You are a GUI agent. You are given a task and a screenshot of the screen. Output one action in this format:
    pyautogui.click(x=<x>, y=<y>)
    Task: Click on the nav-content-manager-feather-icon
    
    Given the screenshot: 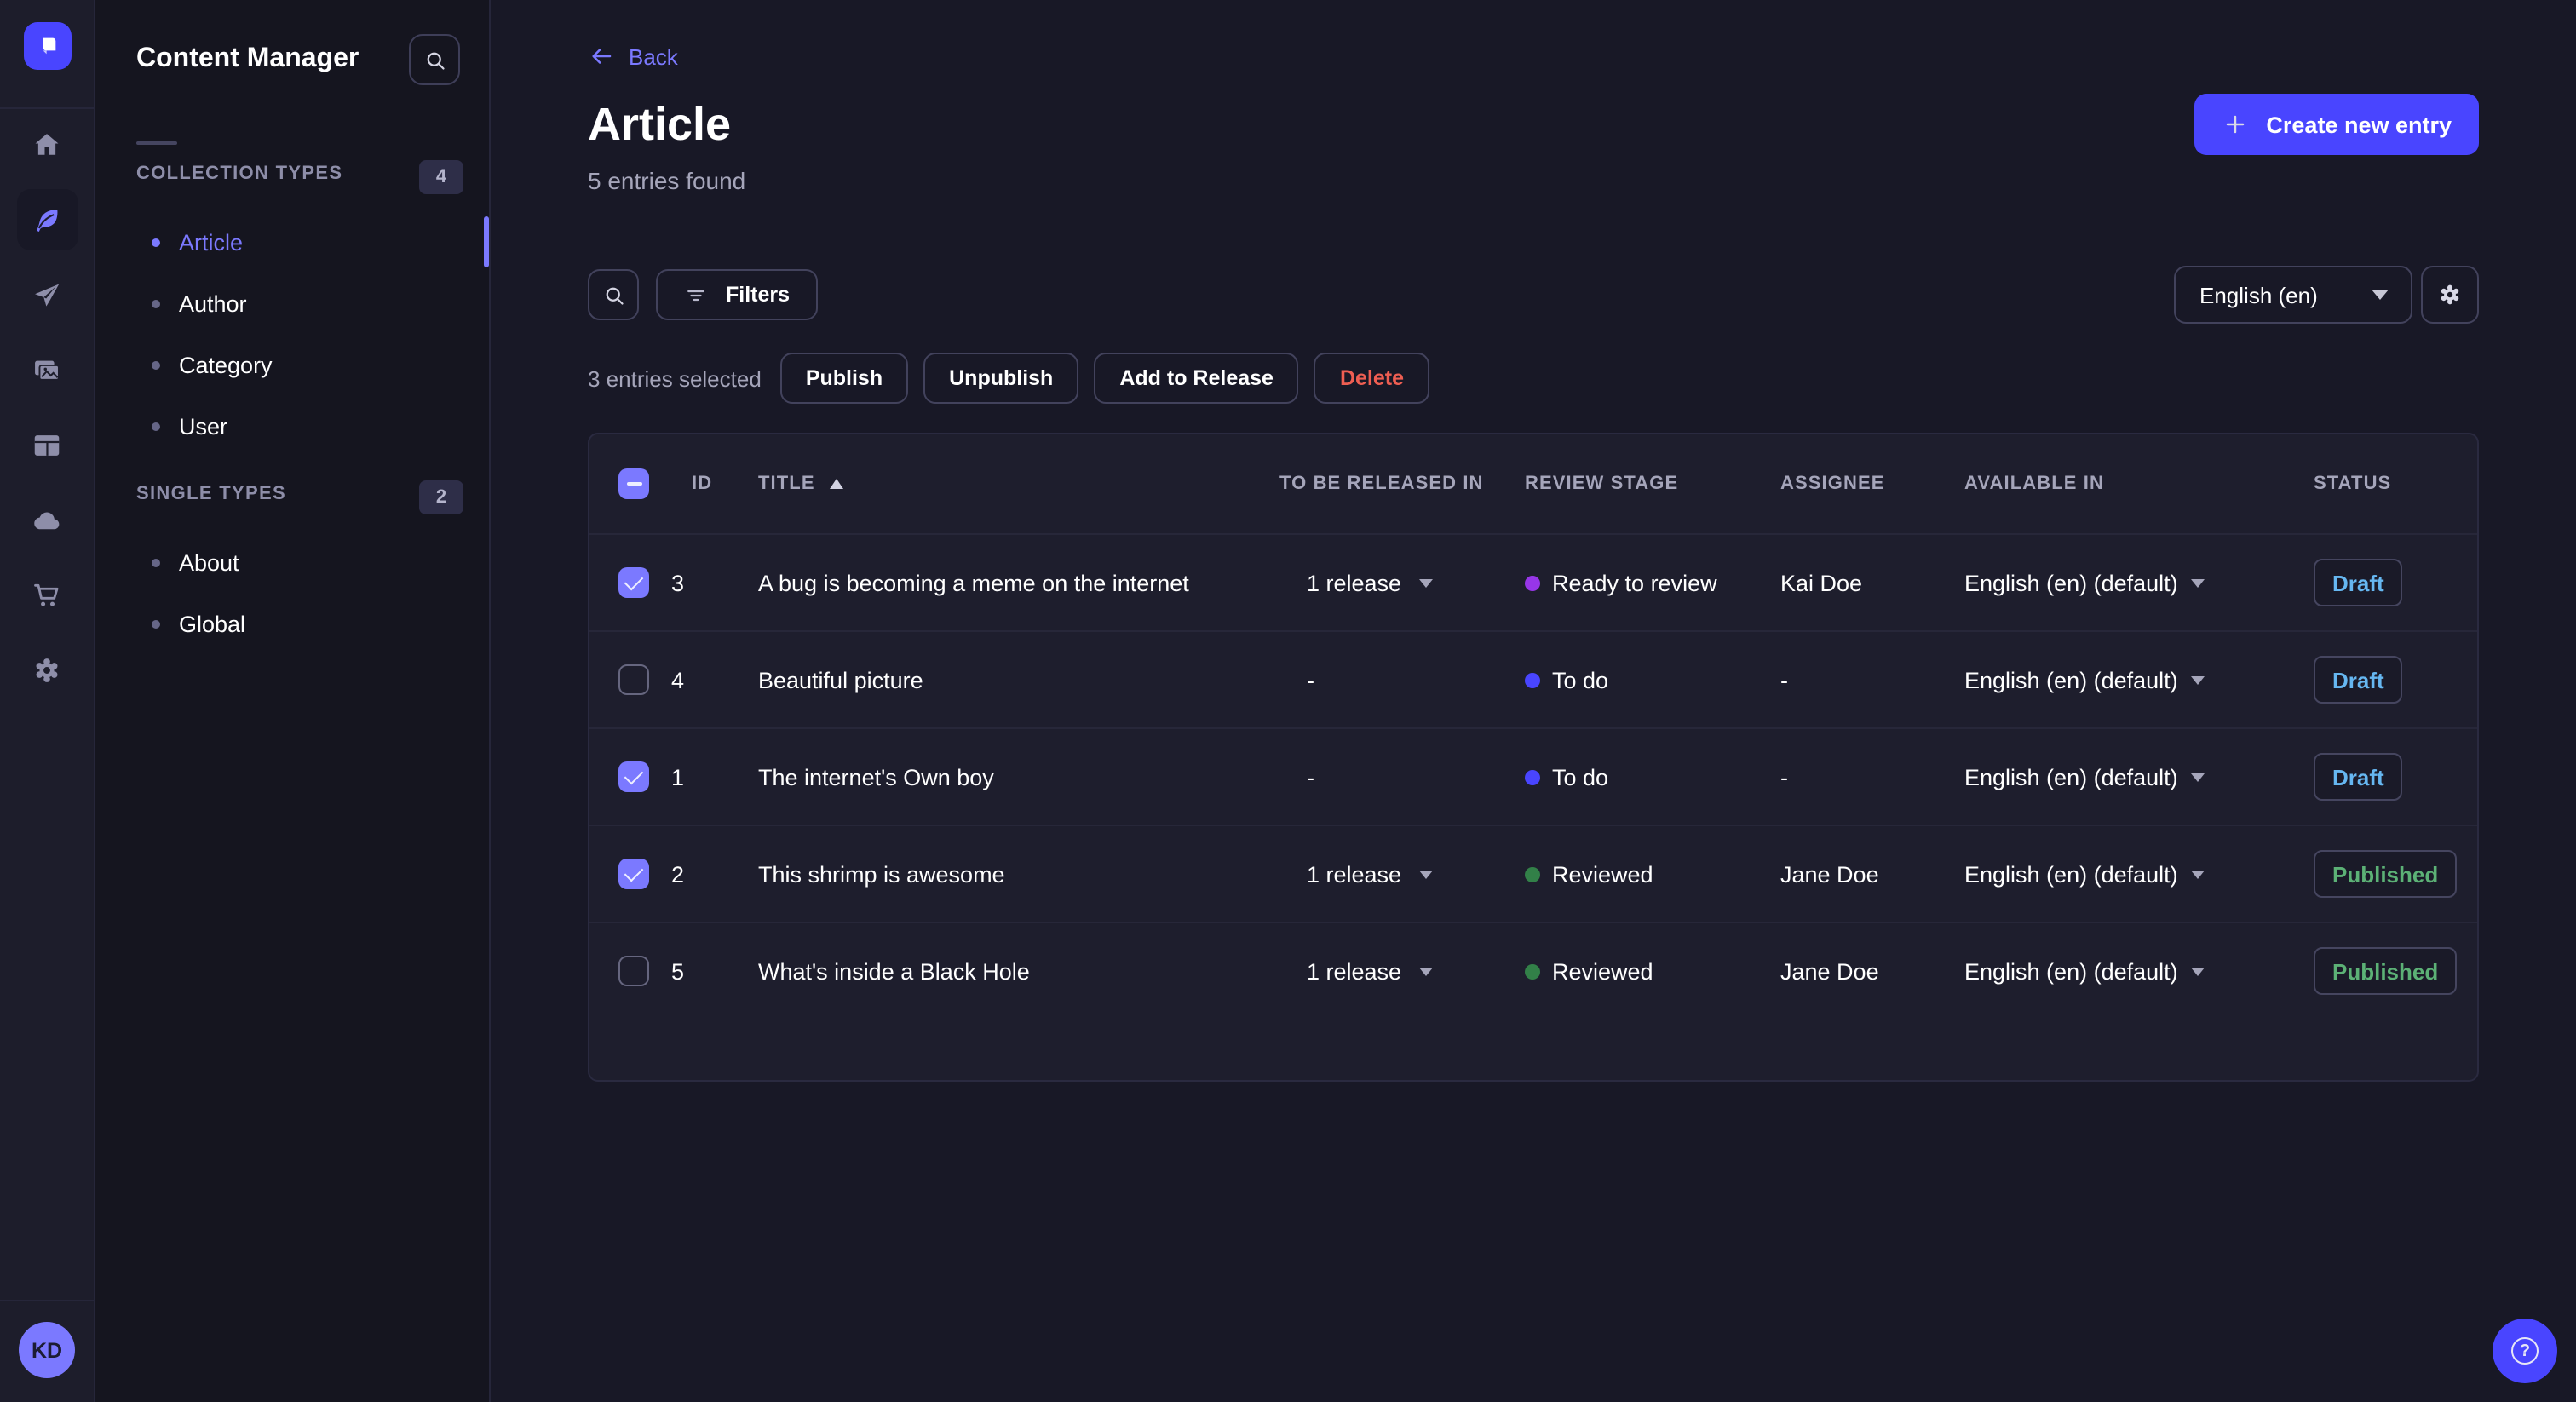 What is the action you would take?
    pyautogui.click(x=47, y=220)
    